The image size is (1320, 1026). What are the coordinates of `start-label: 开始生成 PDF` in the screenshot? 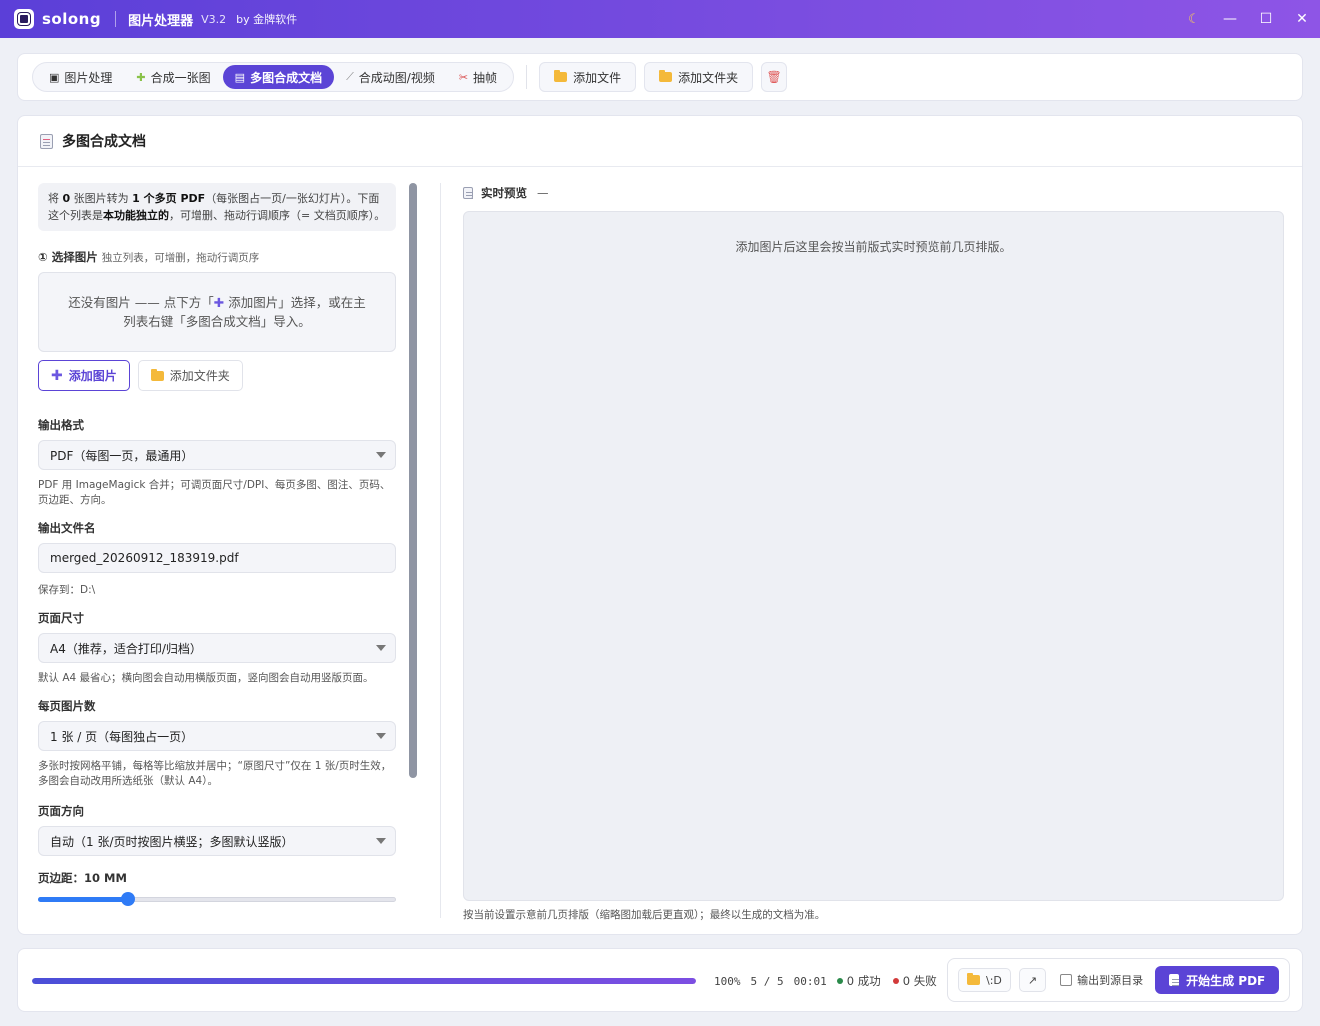 It's located at (1226, 980).